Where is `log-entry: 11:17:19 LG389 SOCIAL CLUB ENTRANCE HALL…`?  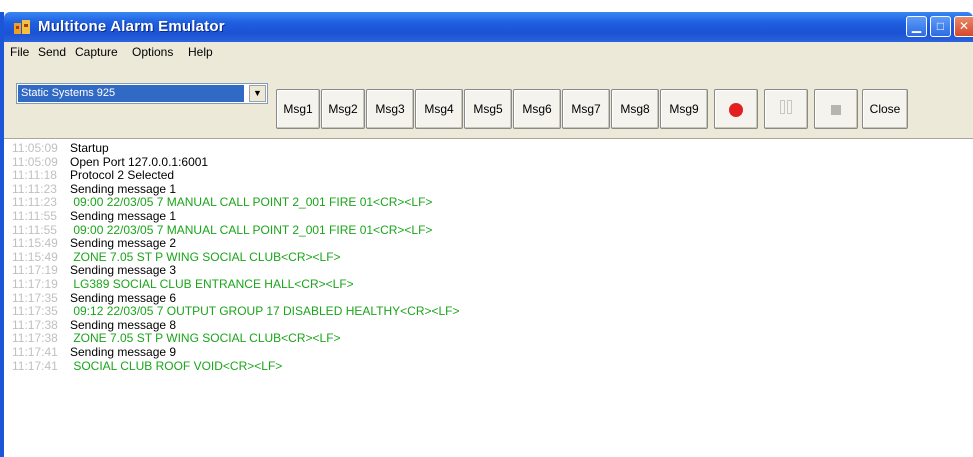 log-entry: 11:17:19 LG389 SOCIAL CLUB ENTRANCE HALL… is located at coordinates (489, 284).